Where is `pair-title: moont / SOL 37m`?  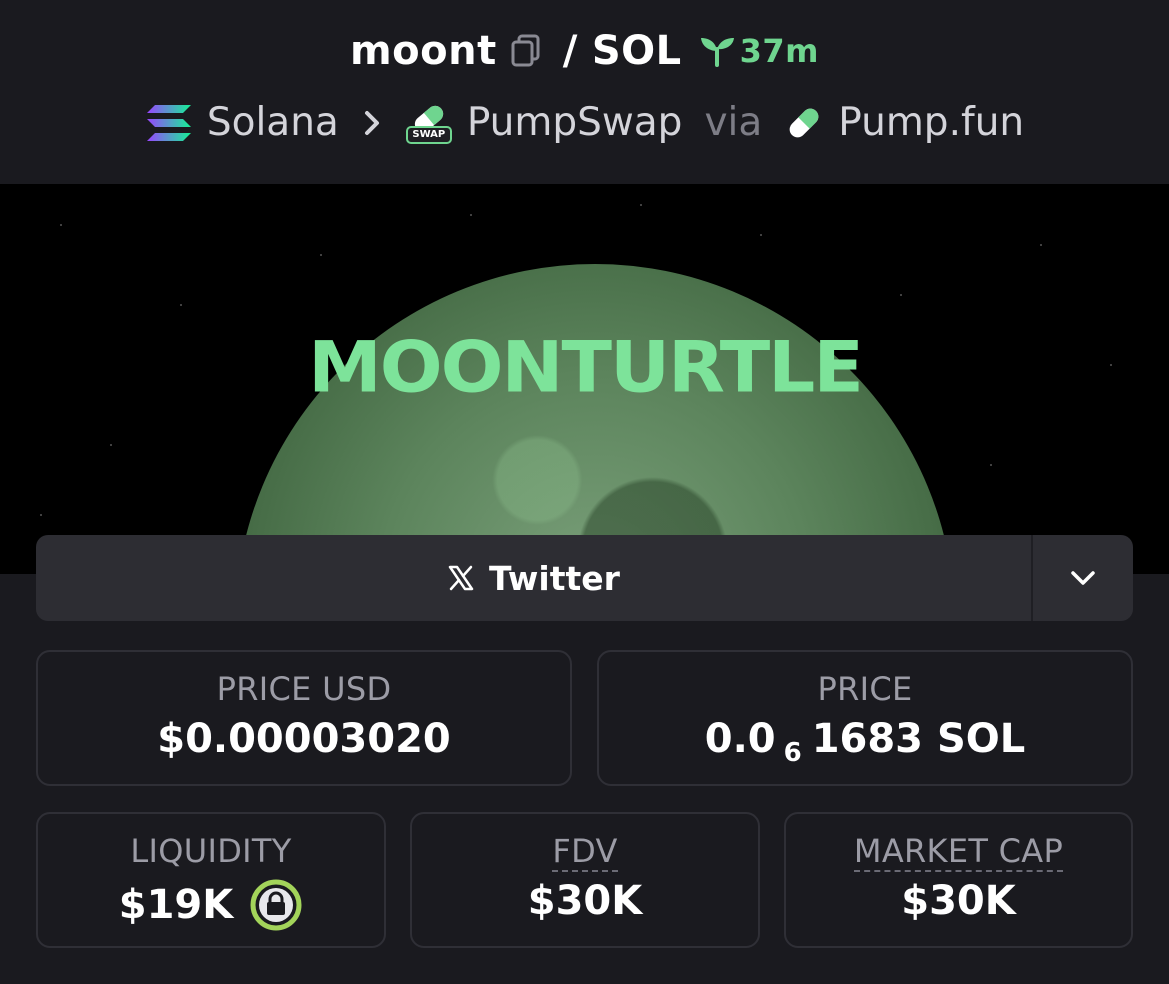
pair-title: moont / SOL 37m is located at coordinates (584, 51).